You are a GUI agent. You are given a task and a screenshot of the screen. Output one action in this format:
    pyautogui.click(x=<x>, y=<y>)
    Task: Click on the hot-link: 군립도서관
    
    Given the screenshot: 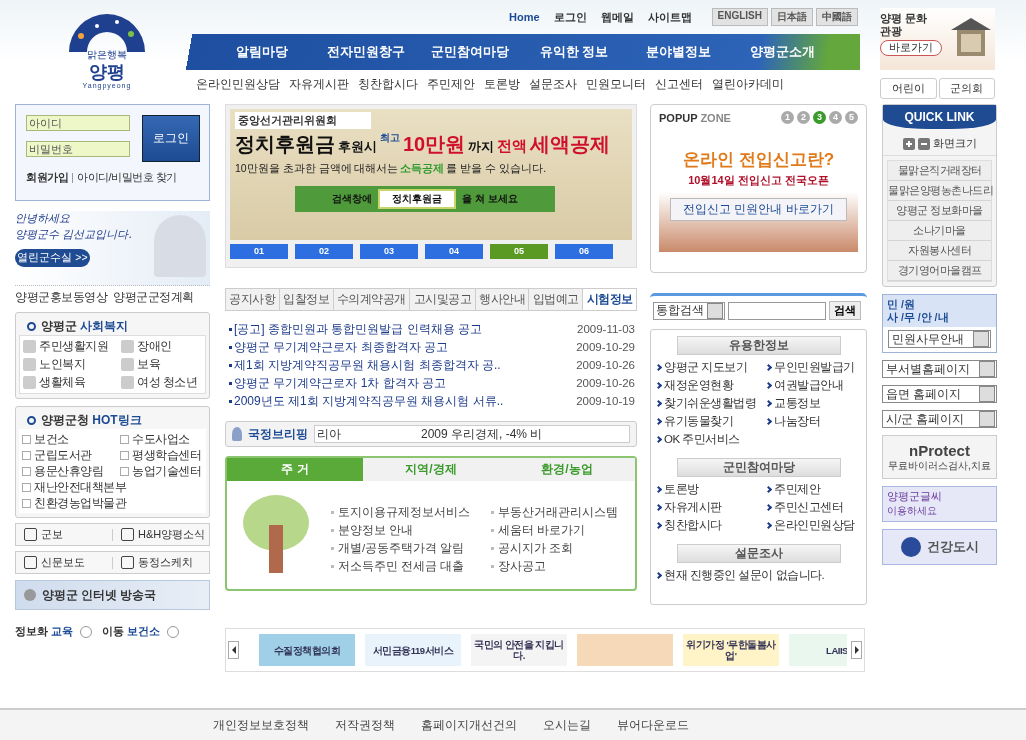 What is the action you would take?
    pyautogui.click(x=71, y=455)
    